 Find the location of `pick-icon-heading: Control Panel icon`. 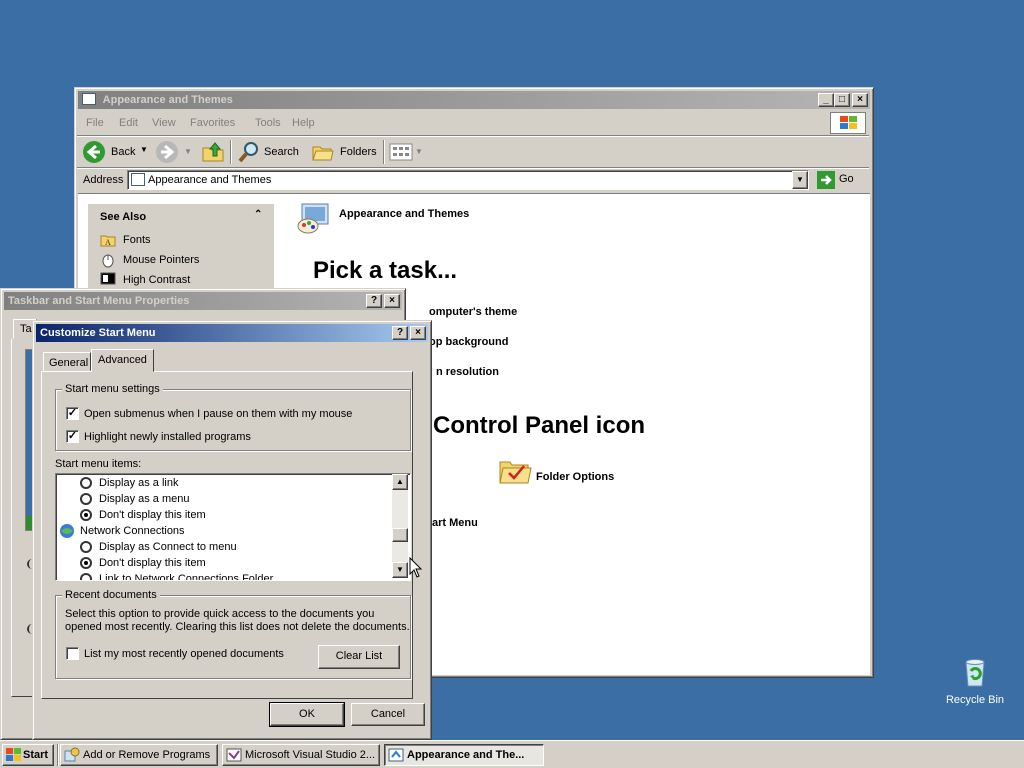

pick-icon-heading: Control Panel icon is located at coordinates (539, 425).